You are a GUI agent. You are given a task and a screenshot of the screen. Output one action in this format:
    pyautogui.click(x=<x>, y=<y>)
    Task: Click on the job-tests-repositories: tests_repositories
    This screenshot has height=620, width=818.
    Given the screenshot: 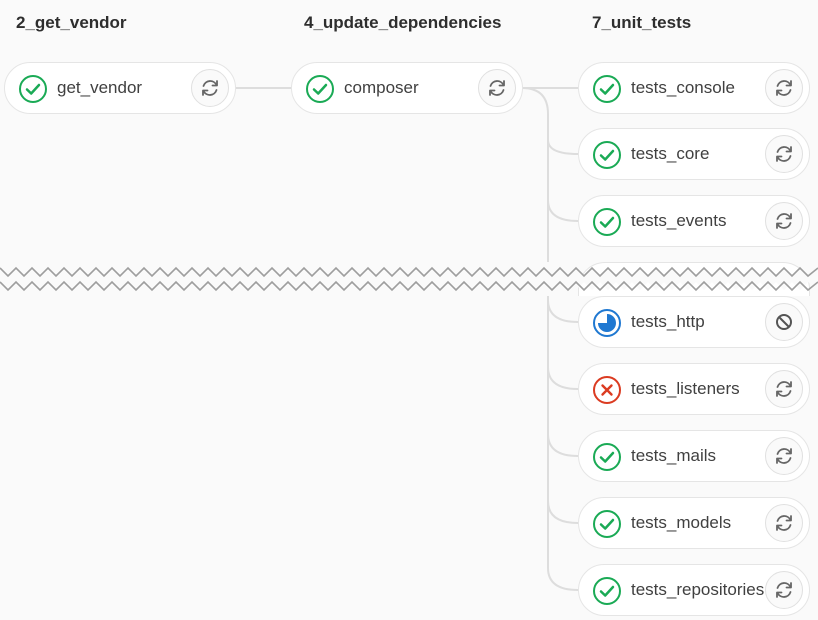 What is the action you would take?
    pyautogui.click(x=694, y=590)
    